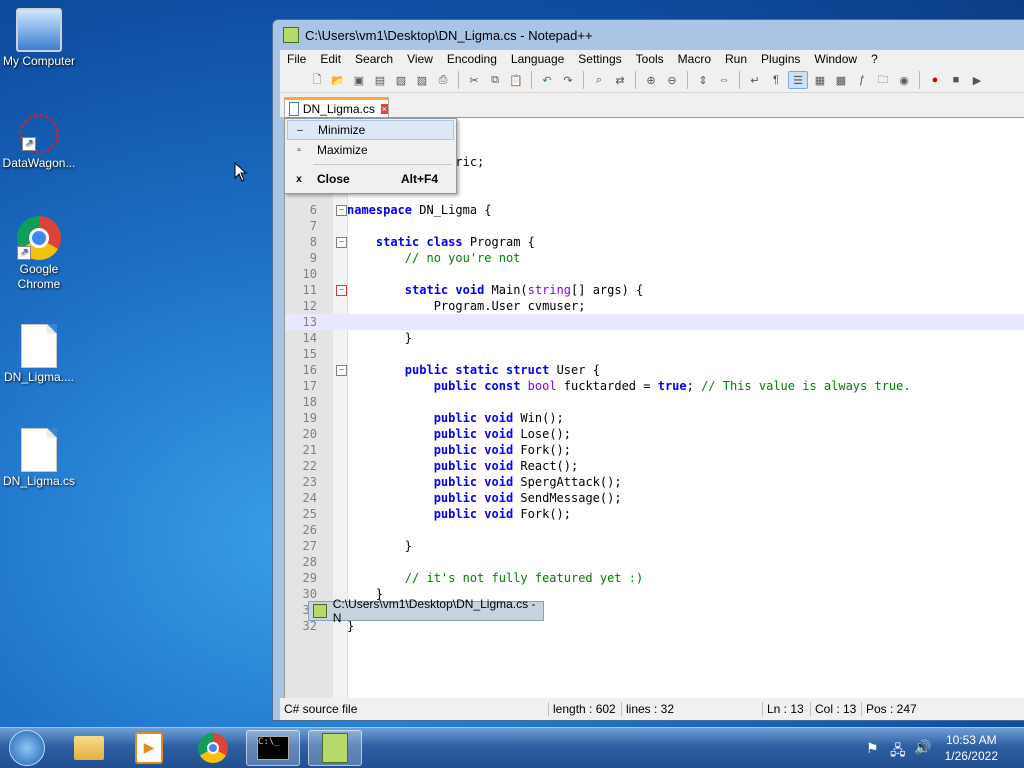  I want to click on menu-edit: Edit, so click(330, 59).